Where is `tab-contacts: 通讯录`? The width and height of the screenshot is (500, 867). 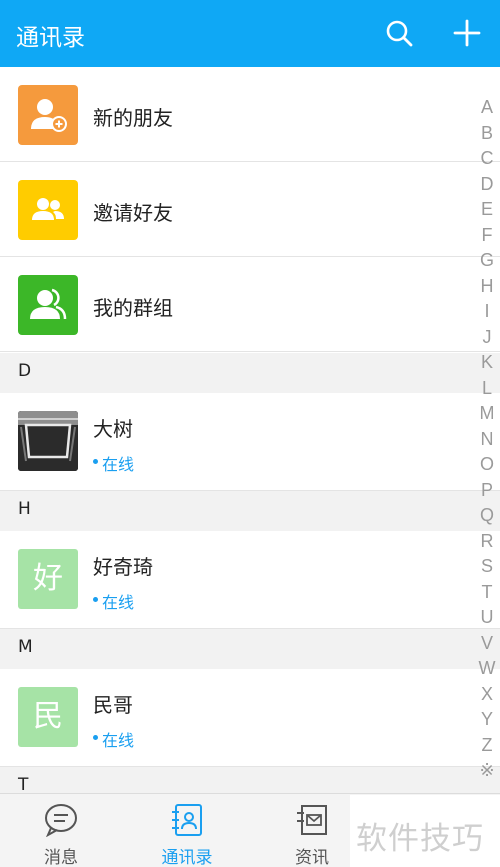
tab-contacts: 通讯录 is located at coordinates (187, 830).